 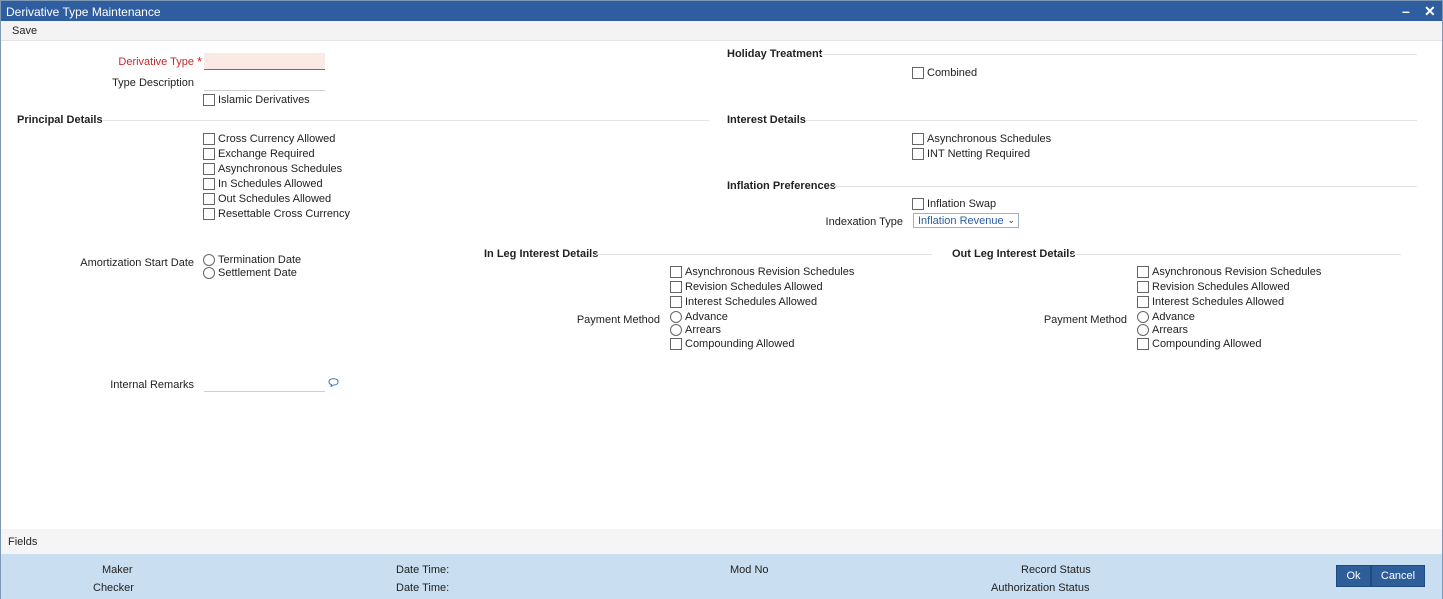 What do you see at coordinates (209, 100) in the screenshot?
I see `islamic-derivatives-checkbox` at bounding box center [209, 100].